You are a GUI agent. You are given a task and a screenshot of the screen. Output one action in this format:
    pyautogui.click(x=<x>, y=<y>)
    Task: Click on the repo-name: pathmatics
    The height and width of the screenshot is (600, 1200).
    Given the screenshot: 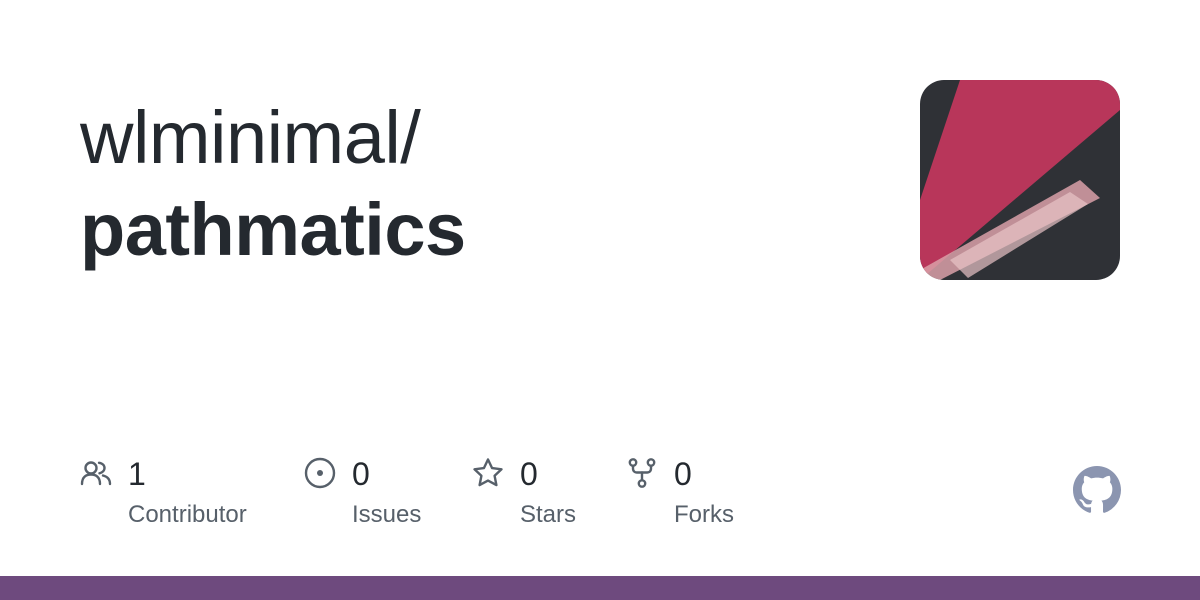 What is the action you would take?
    pyautogui.click(x=470, y=230)
    